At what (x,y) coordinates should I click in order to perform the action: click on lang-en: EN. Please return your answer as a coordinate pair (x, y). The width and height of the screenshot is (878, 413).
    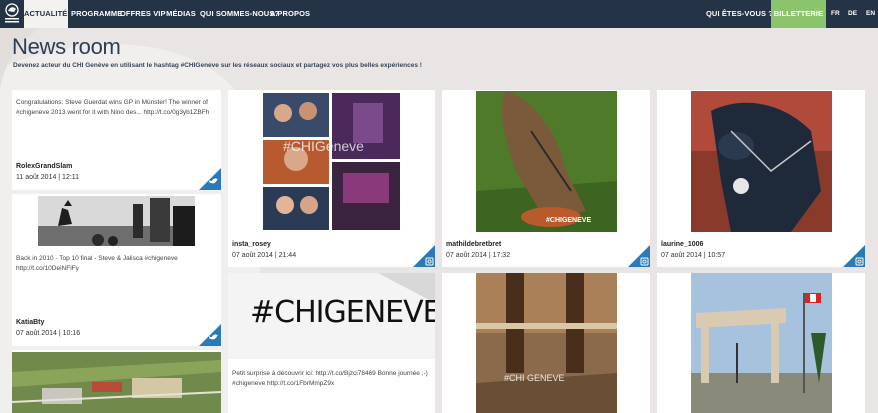
    Looking at the image, I should click on (870, 14).